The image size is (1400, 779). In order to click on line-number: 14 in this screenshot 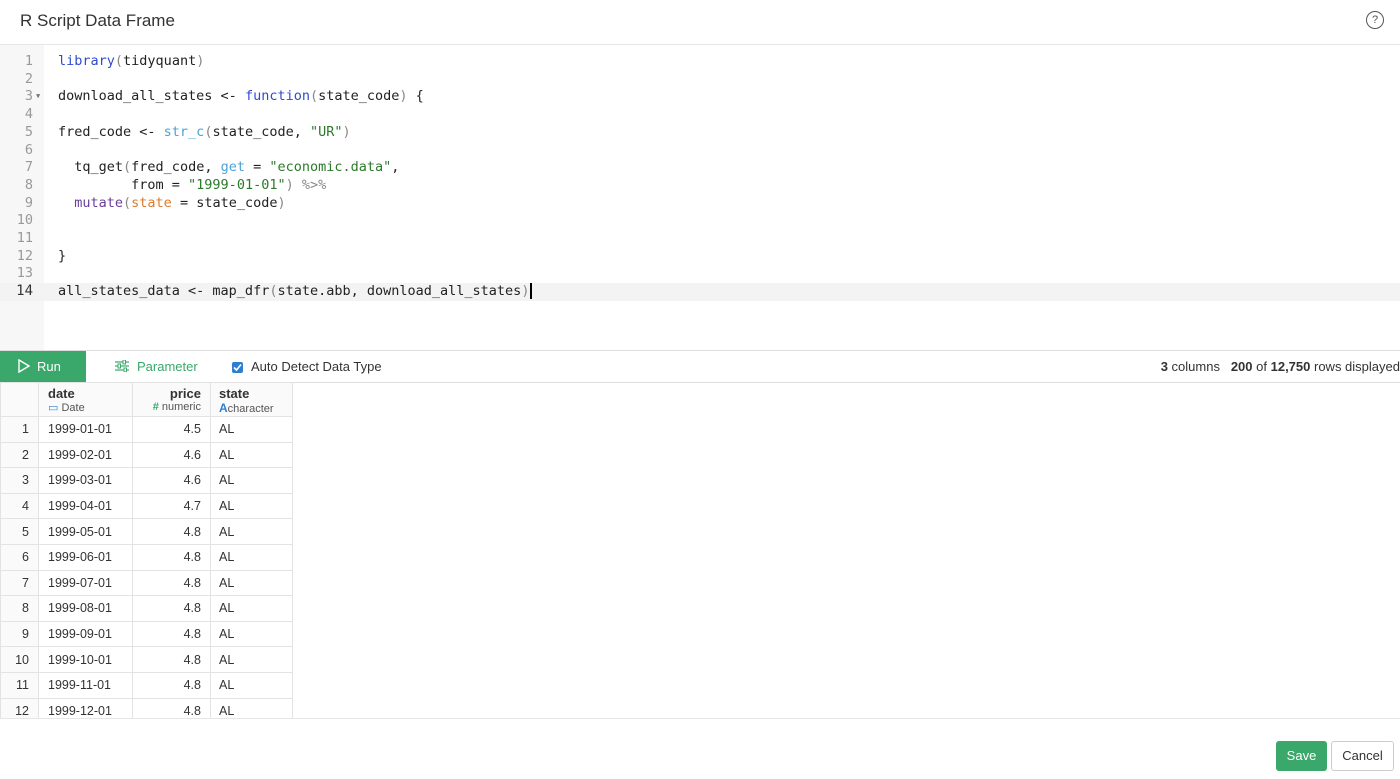, I will do `click(24, 291)`.